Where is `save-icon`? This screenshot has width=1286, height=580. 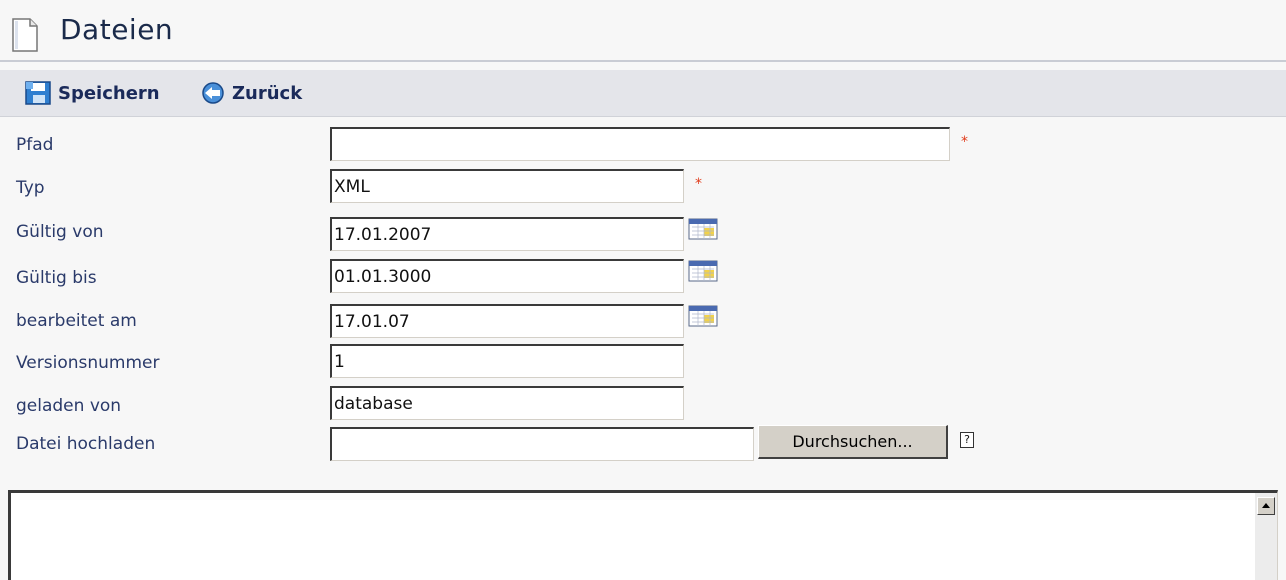
save-icon is located at coordinates (38, 93).